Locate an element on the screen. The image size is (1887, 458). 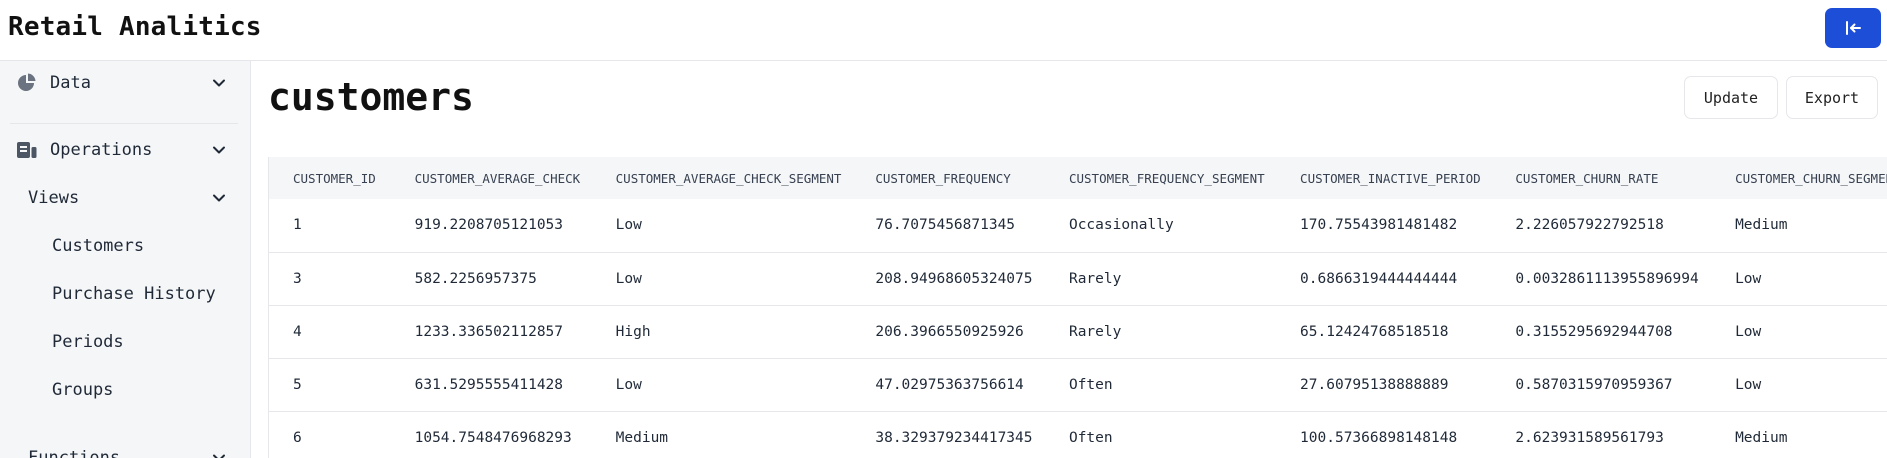
operations-icon is located at coordinates (27, 150).